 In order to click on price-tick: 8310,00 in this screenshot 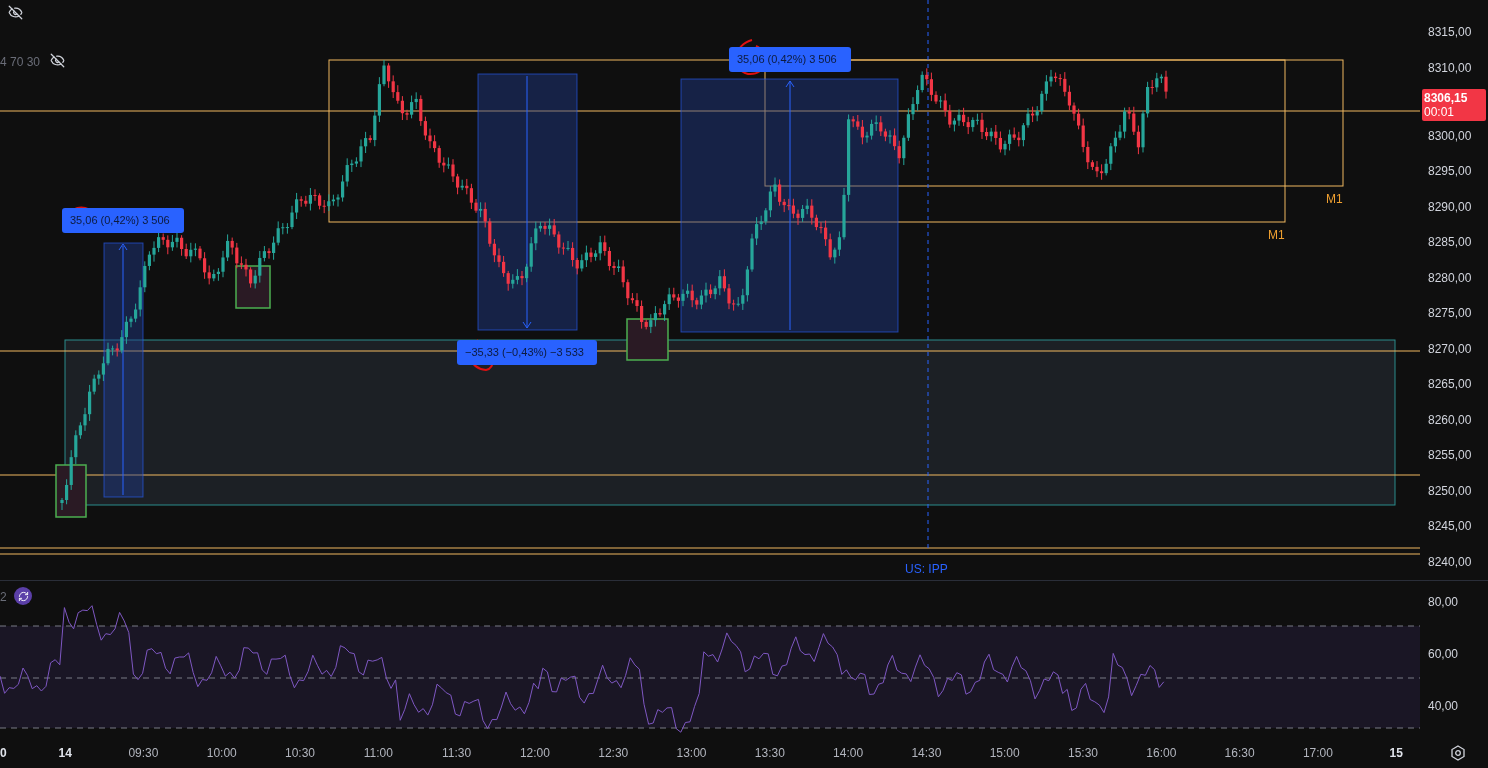, I will do `click(1450, 68)`.